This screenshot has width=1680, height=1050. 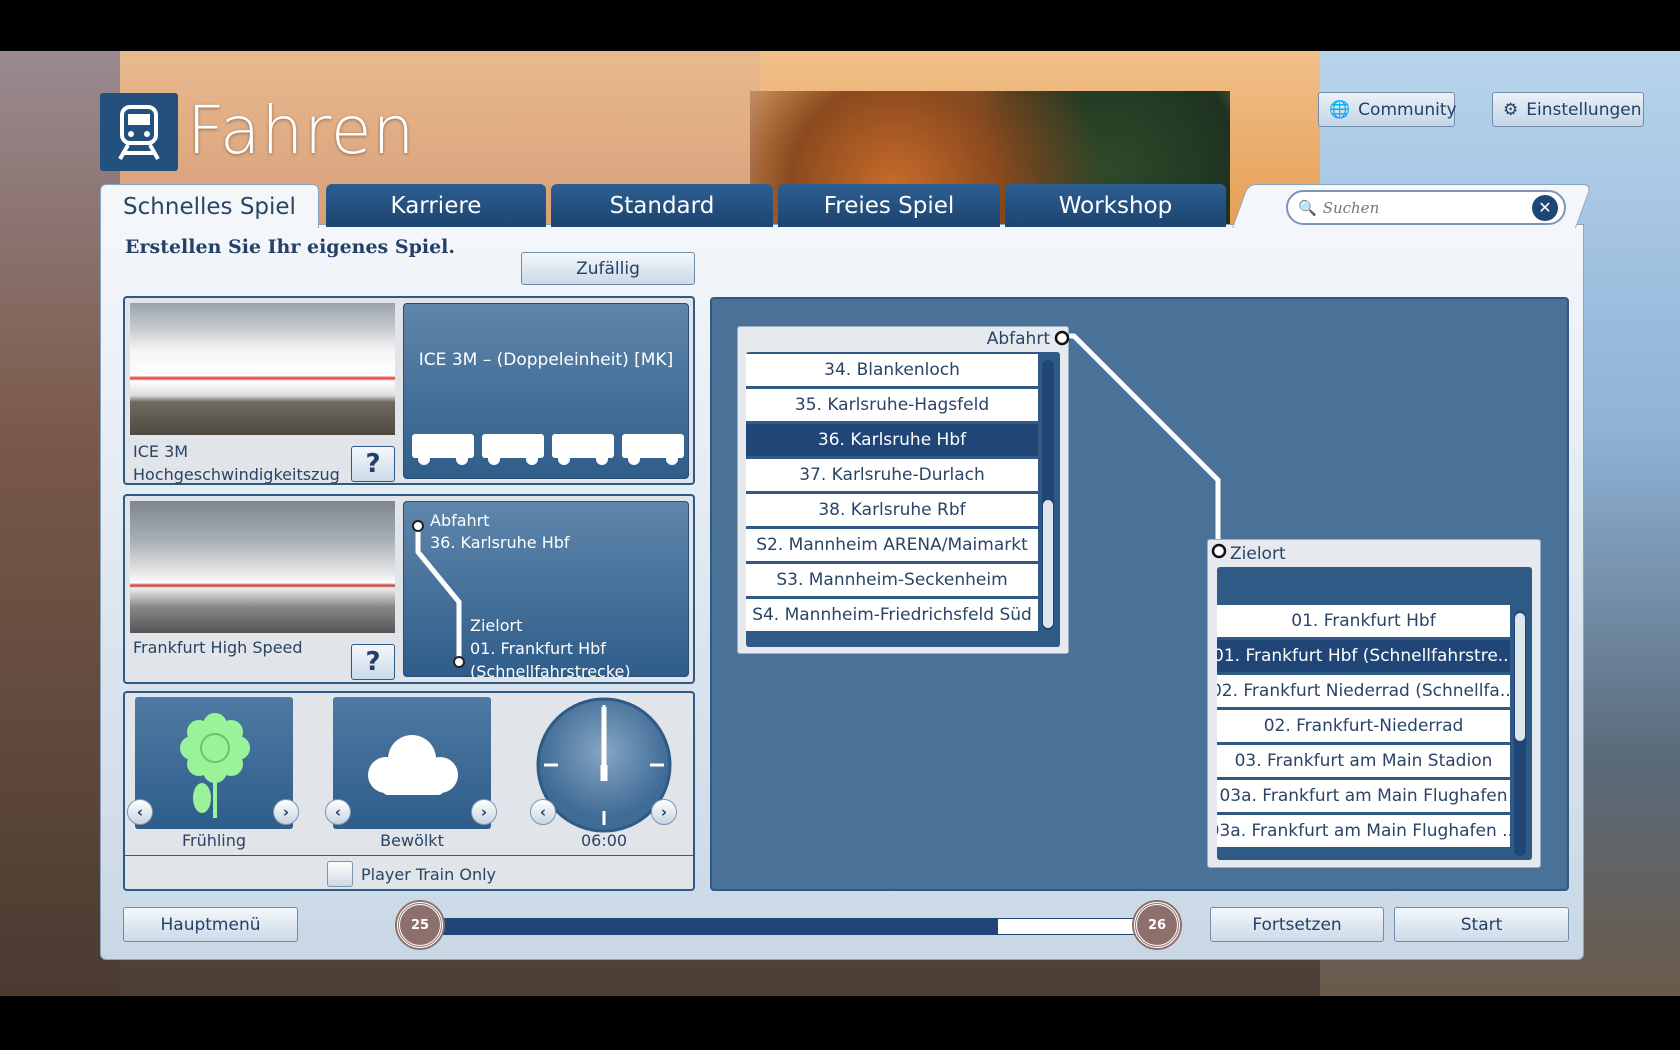 I want to click on page-title: Fahren, so click(x=301, y=130).